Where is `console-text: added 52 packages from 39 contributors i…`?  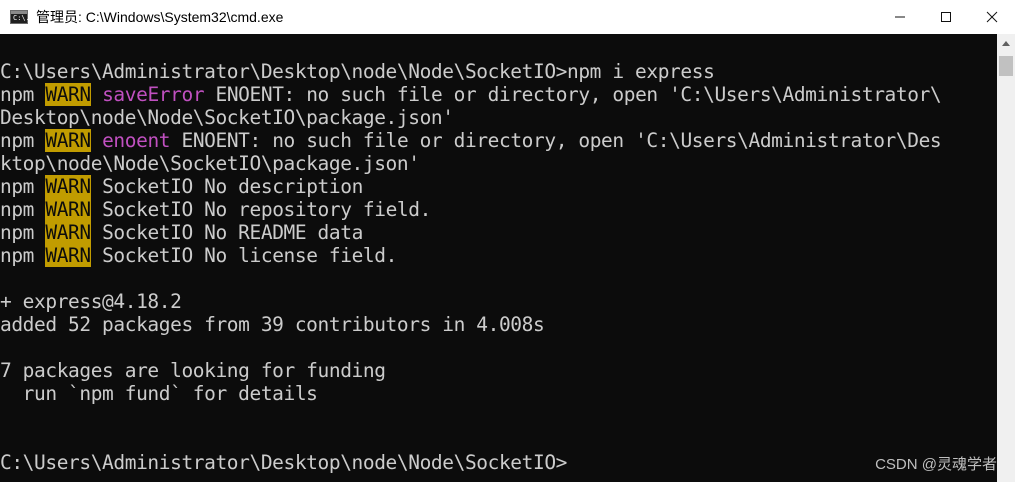 console-text: added 52 packages from 39 contributors i… is located at coordinates (272, 324).